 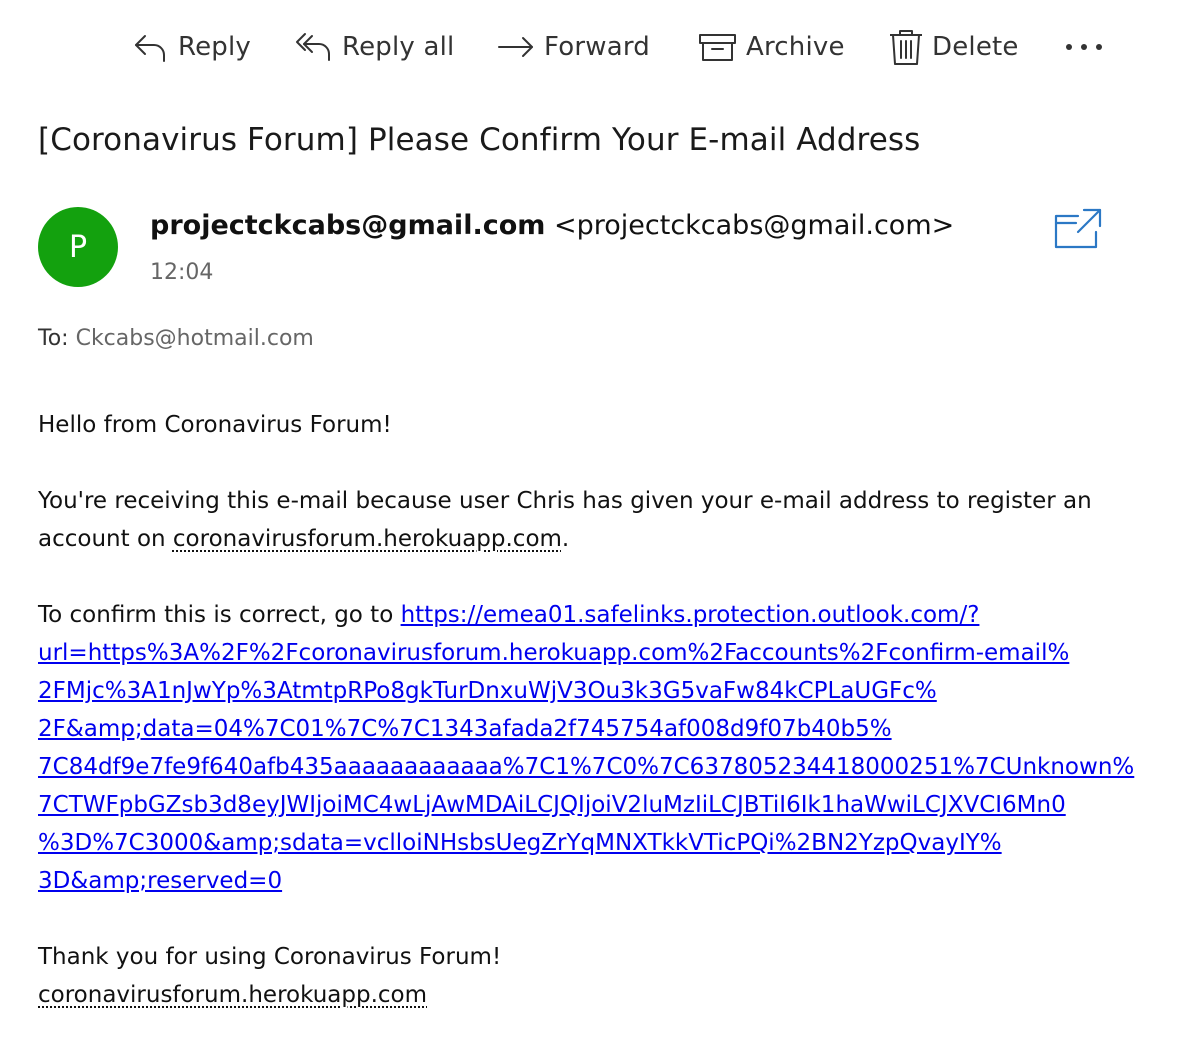 I want to click on reply-all-arrow-icon, so click(x=314, y=47).